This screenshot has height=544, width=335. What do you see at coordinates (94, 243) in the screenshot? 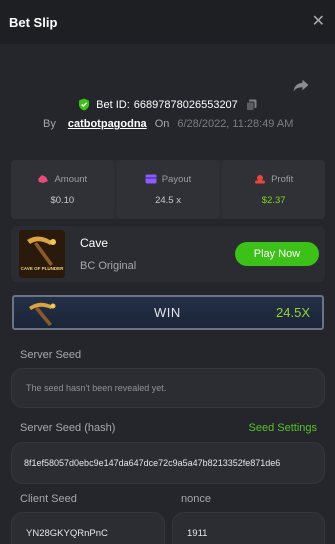
I see `game-name: Cave` at bounding box center [94, 243].